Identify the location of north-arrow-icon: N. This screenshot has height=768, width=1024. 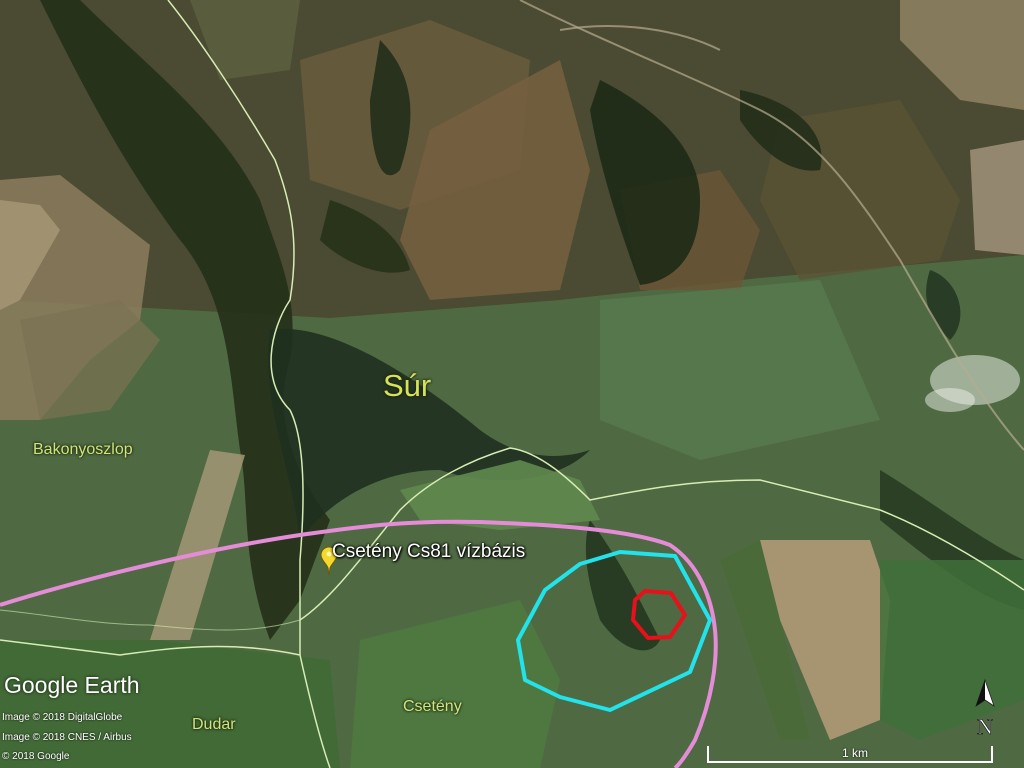
(985, 708).